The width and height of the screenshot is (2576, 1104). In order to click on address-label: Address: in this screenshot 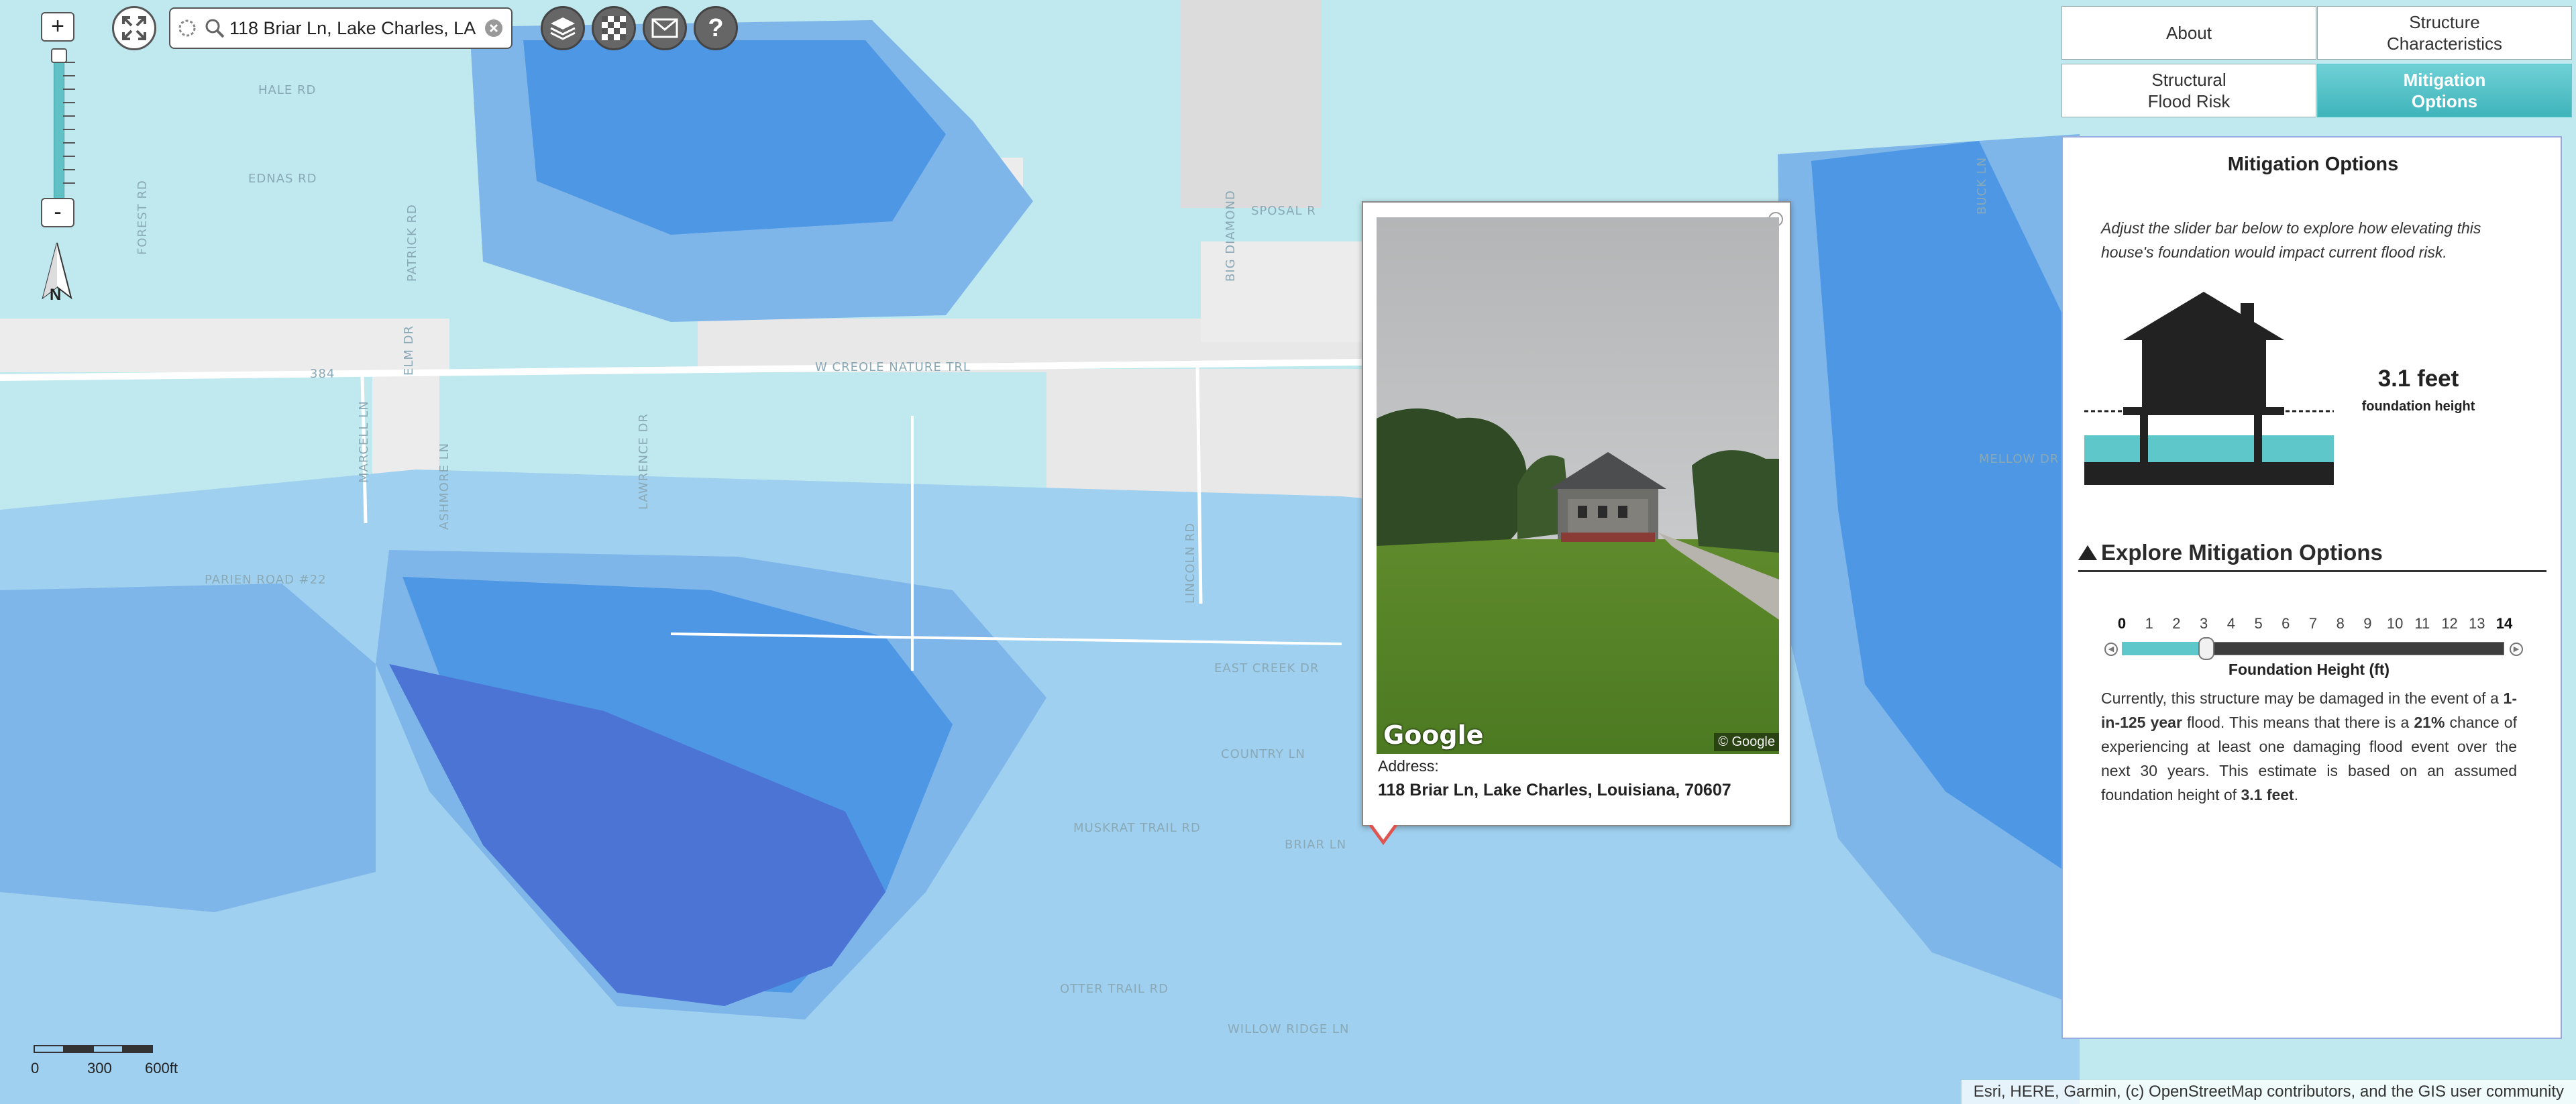, I will do `click(1408, 766)`.